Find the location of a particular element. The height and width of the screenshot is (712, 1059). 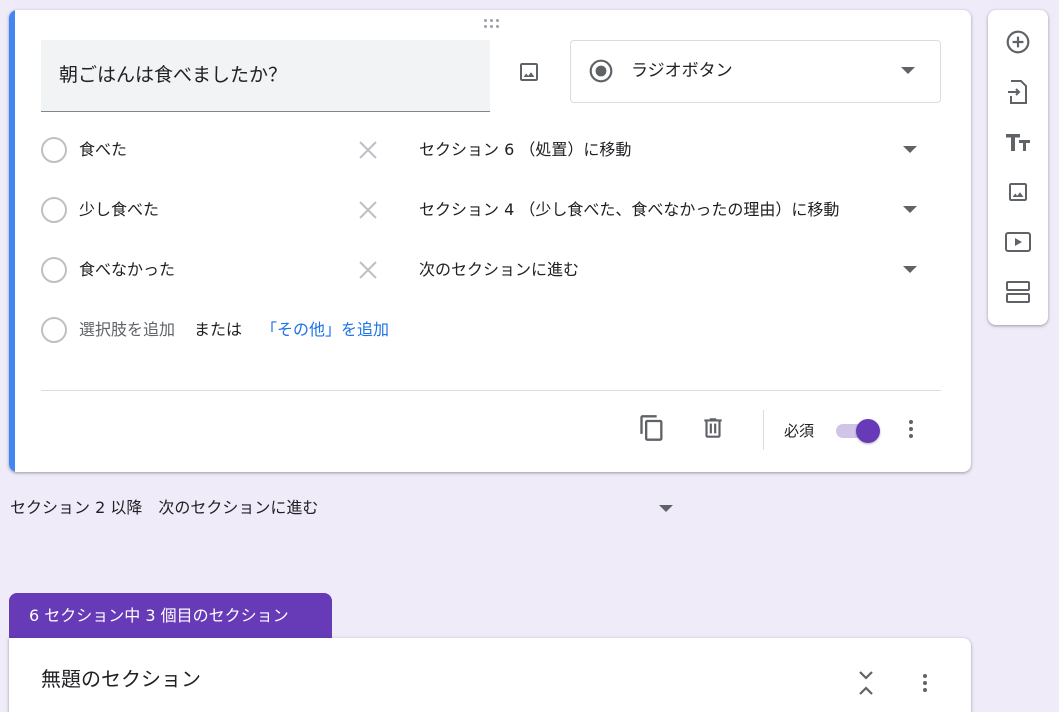

section-icon is located at coordinates (1018, 292).